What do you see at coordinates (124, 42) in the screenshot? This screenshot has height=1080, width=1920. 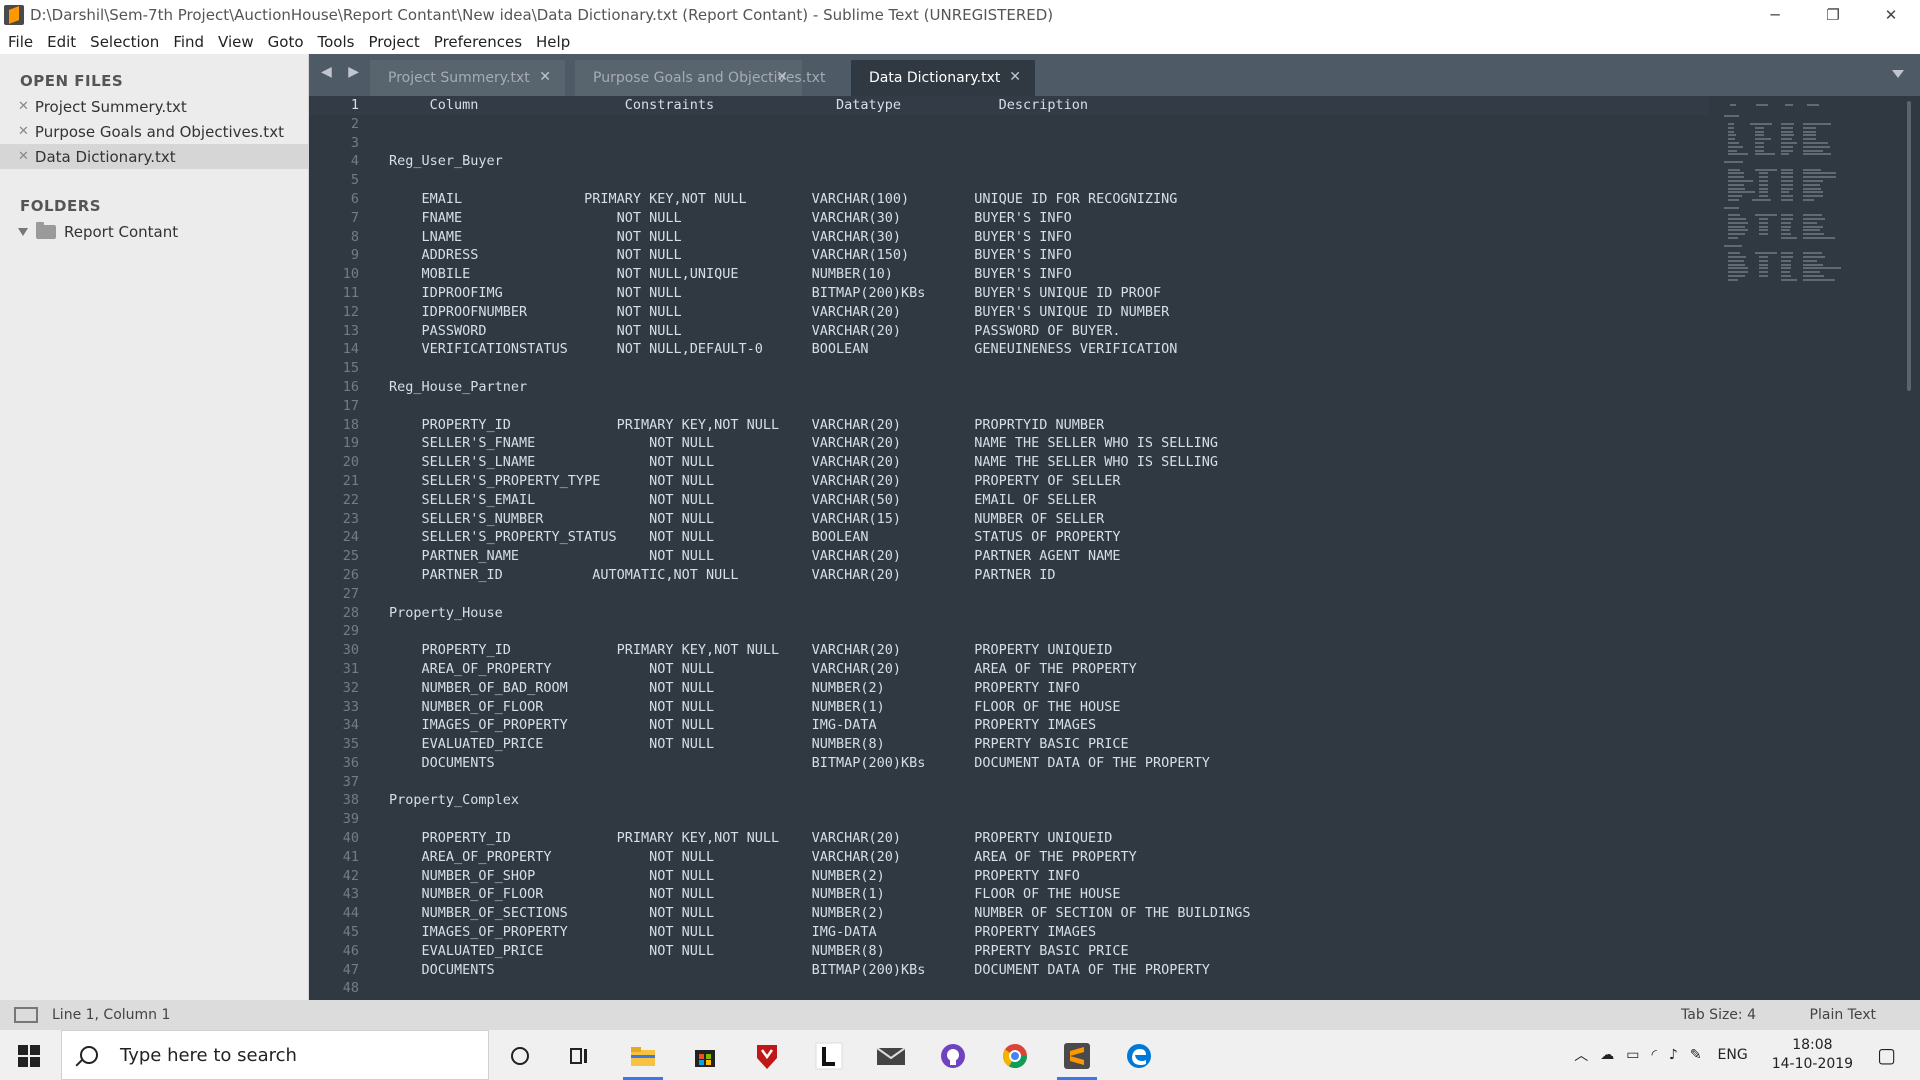 I see `menu-selection: Selection` at bounding box center [124, 42].